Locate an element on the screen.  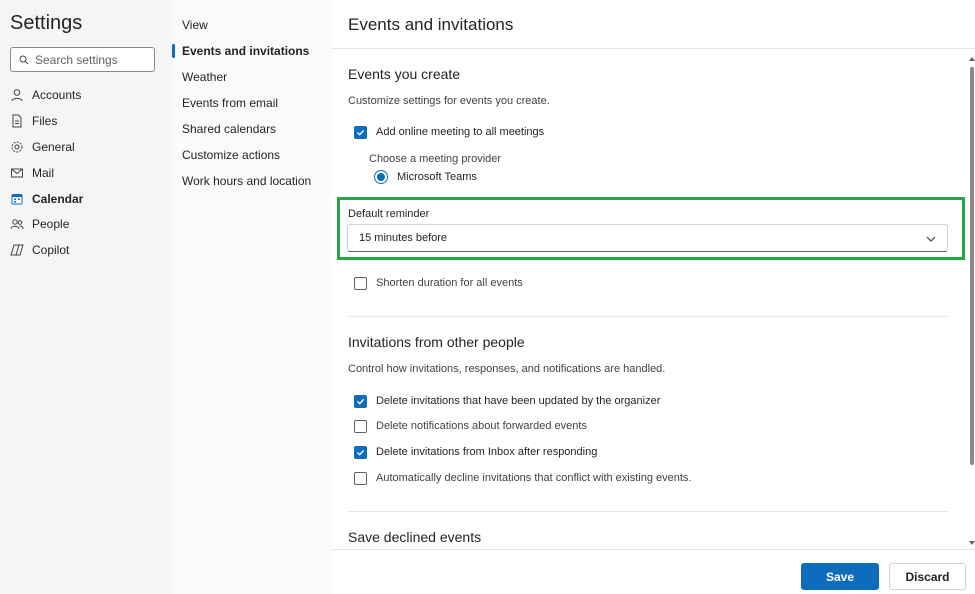
default-reminder-highlight: Default reminder 15 minutes before is located at coordinates (651, 228).